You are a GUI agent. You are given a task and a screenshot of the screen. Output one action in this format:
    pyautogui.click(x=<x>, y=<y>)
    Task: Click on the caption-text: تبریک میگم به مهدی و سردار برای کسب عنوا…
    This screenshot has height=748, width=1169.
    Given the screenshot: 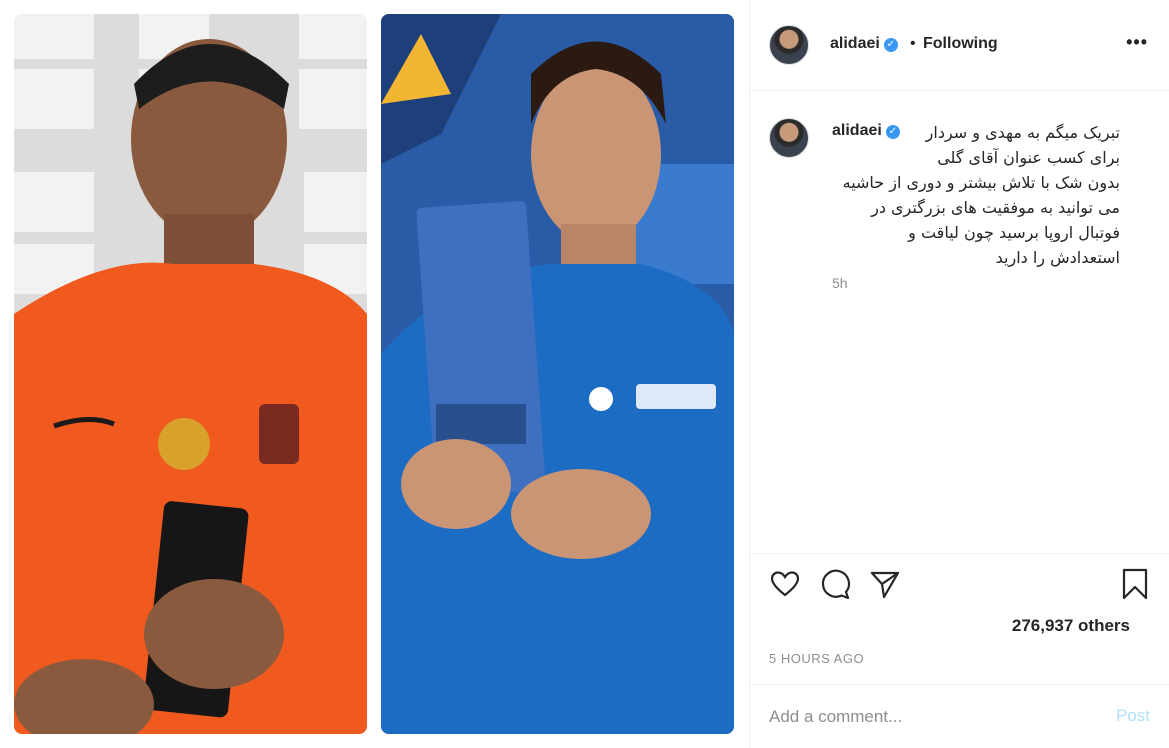 What is the action you would take?
    pyautogui.click(x=976, y=195)
    